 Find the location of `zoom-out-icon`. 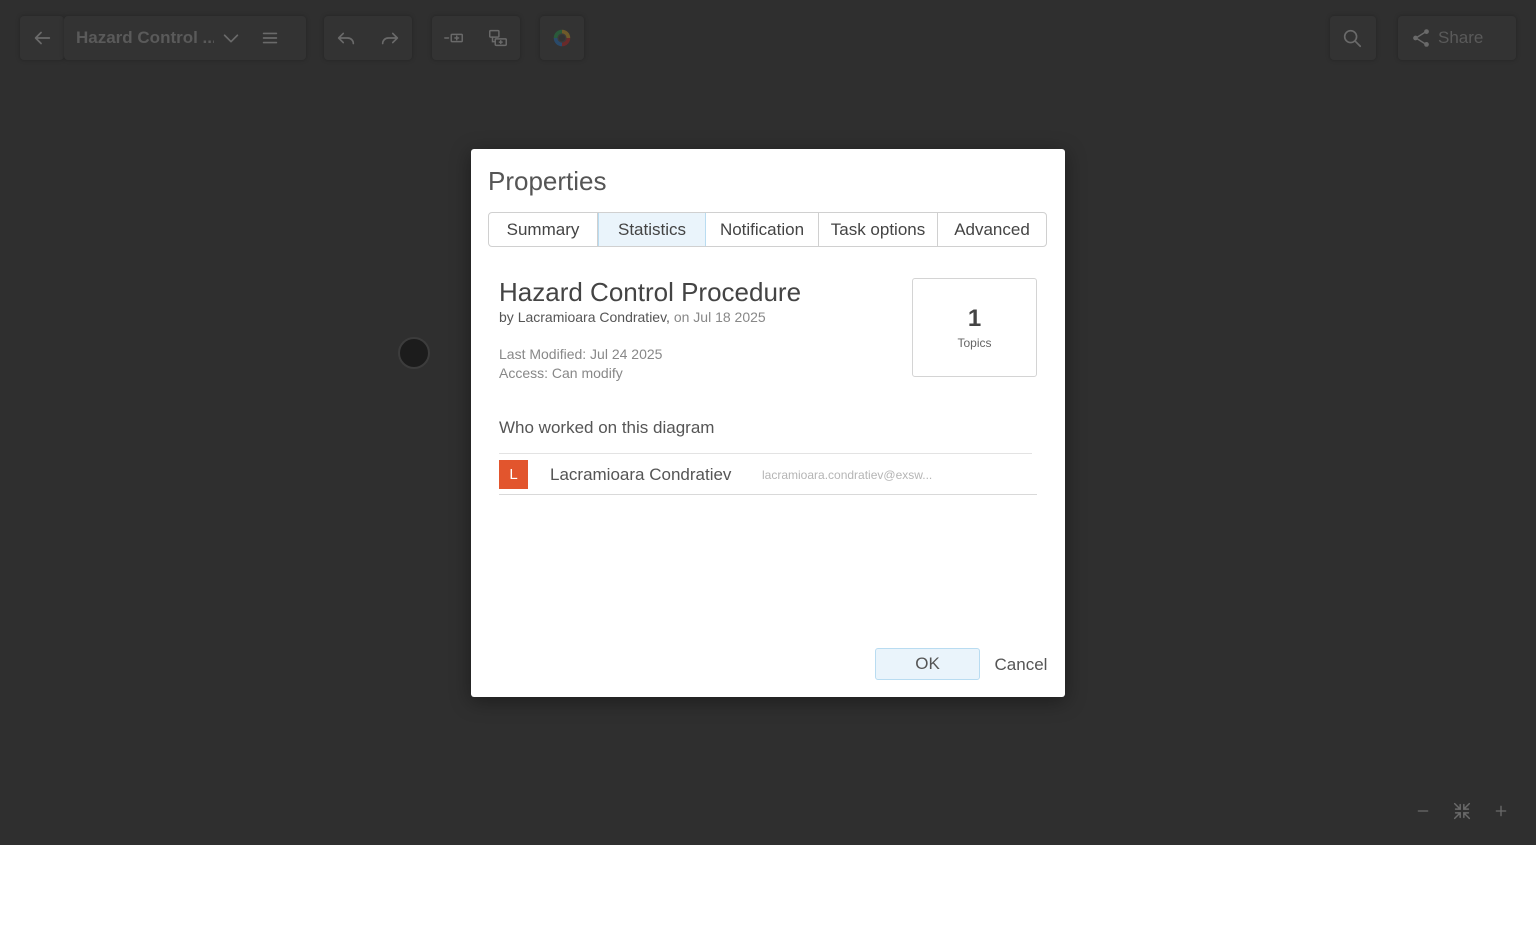

zoom-out-icon is located at coordinates (1423, 811).